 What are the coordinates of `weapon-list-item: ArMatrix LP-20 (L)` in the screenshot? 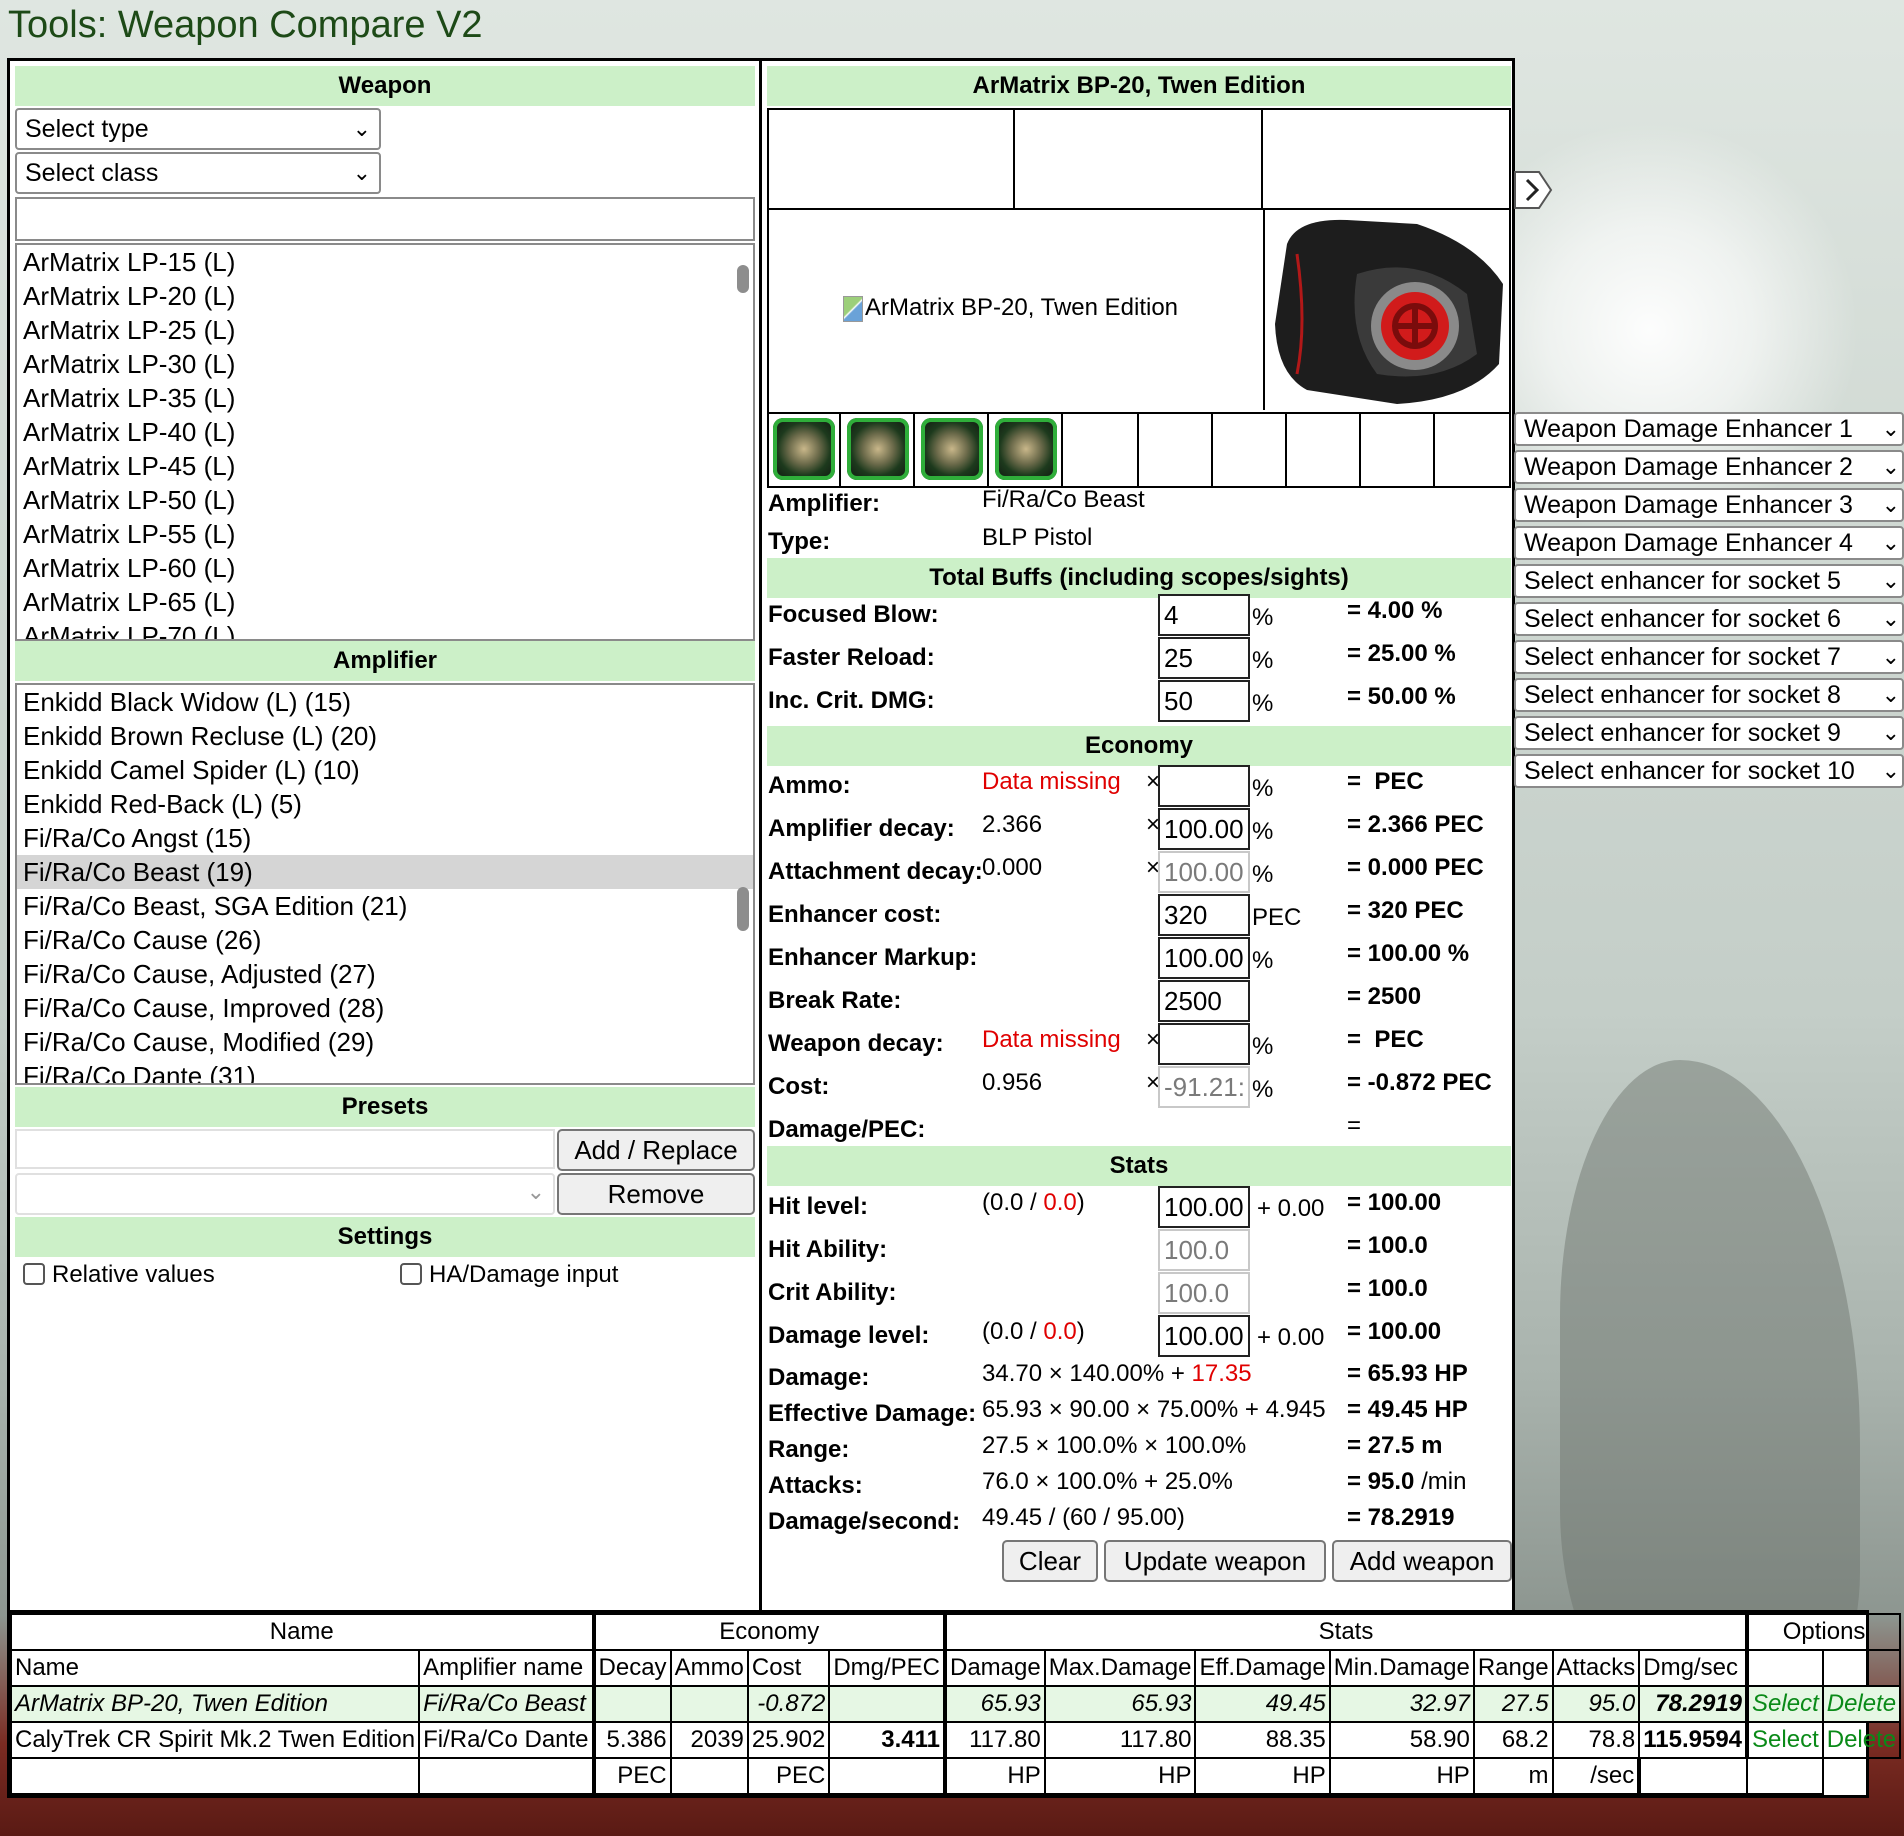 It's located at (385, 296).